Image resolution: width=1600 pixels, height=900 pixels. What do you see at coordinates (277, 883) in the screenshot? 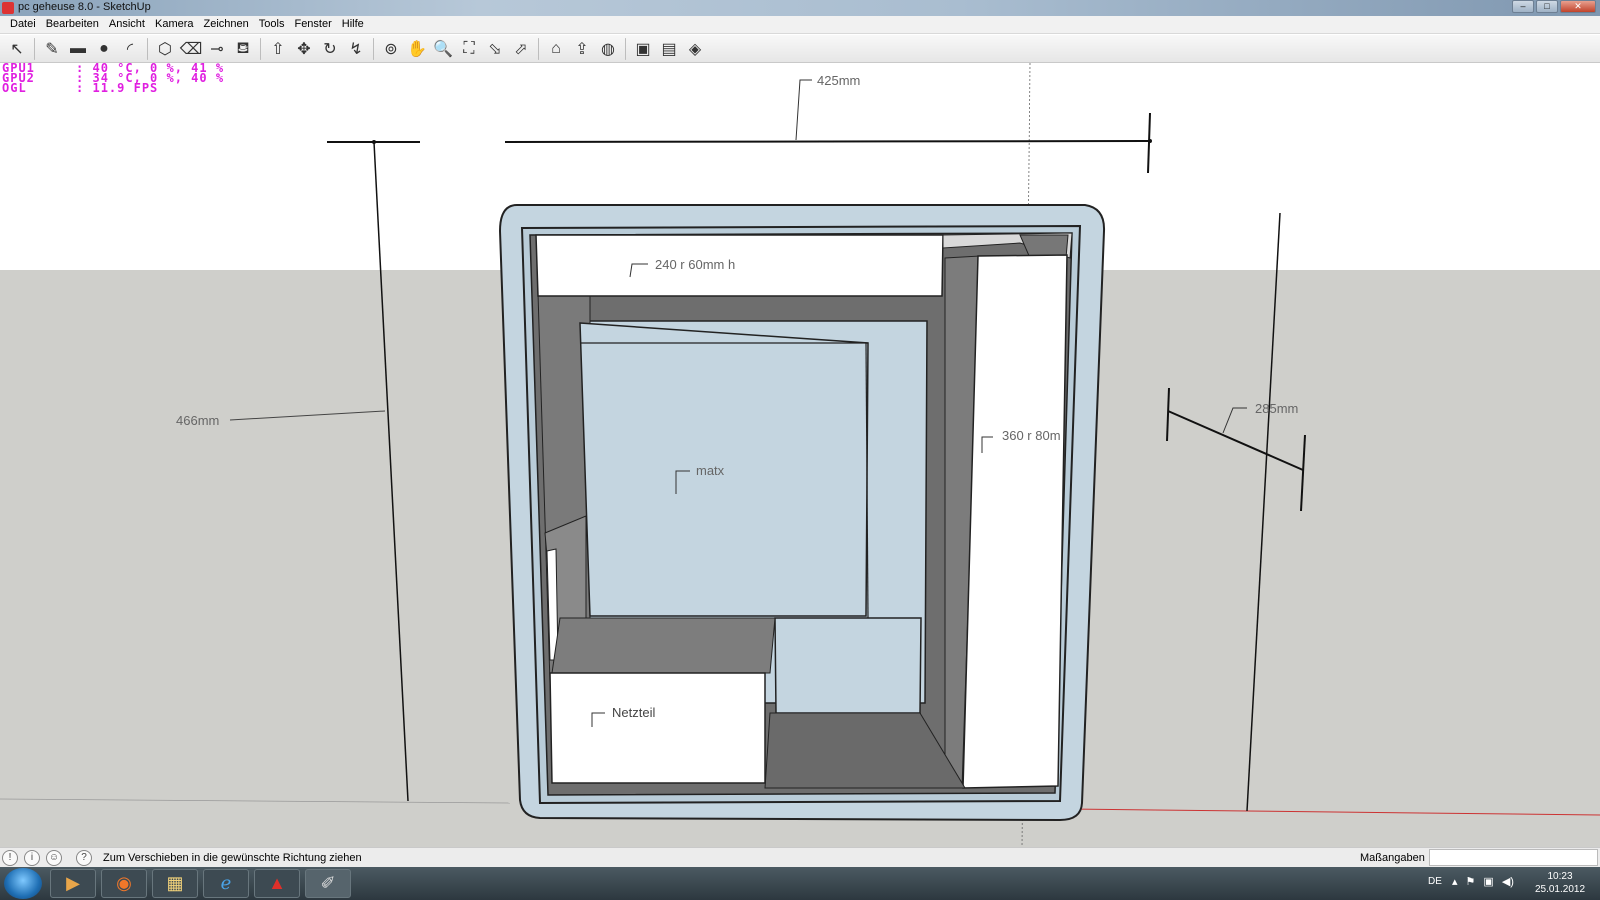
I see `acrobat-icon: ▲` at bounding box center [277, 883].